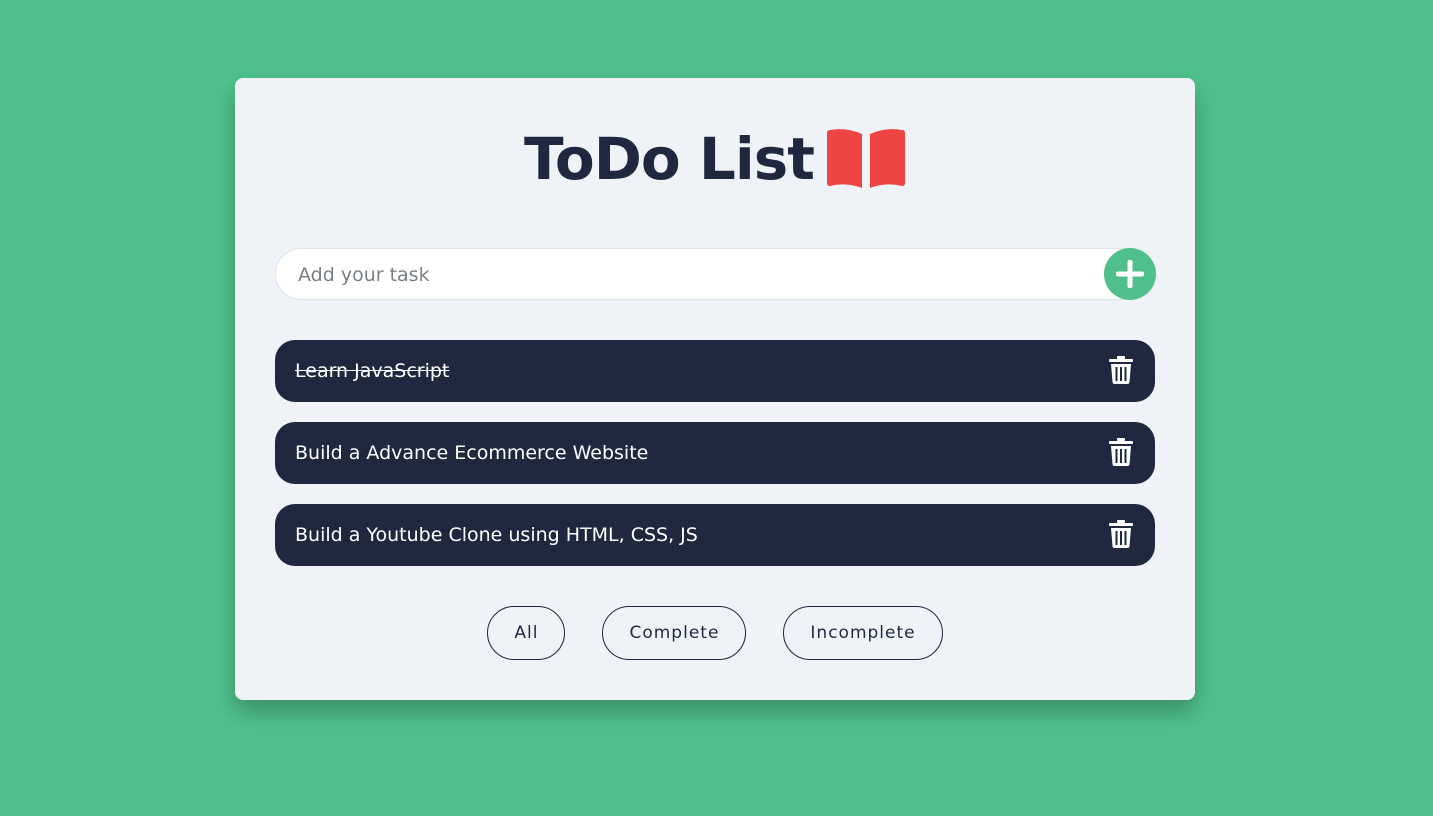  I want to click on add-task-button, so click(1130, 274).